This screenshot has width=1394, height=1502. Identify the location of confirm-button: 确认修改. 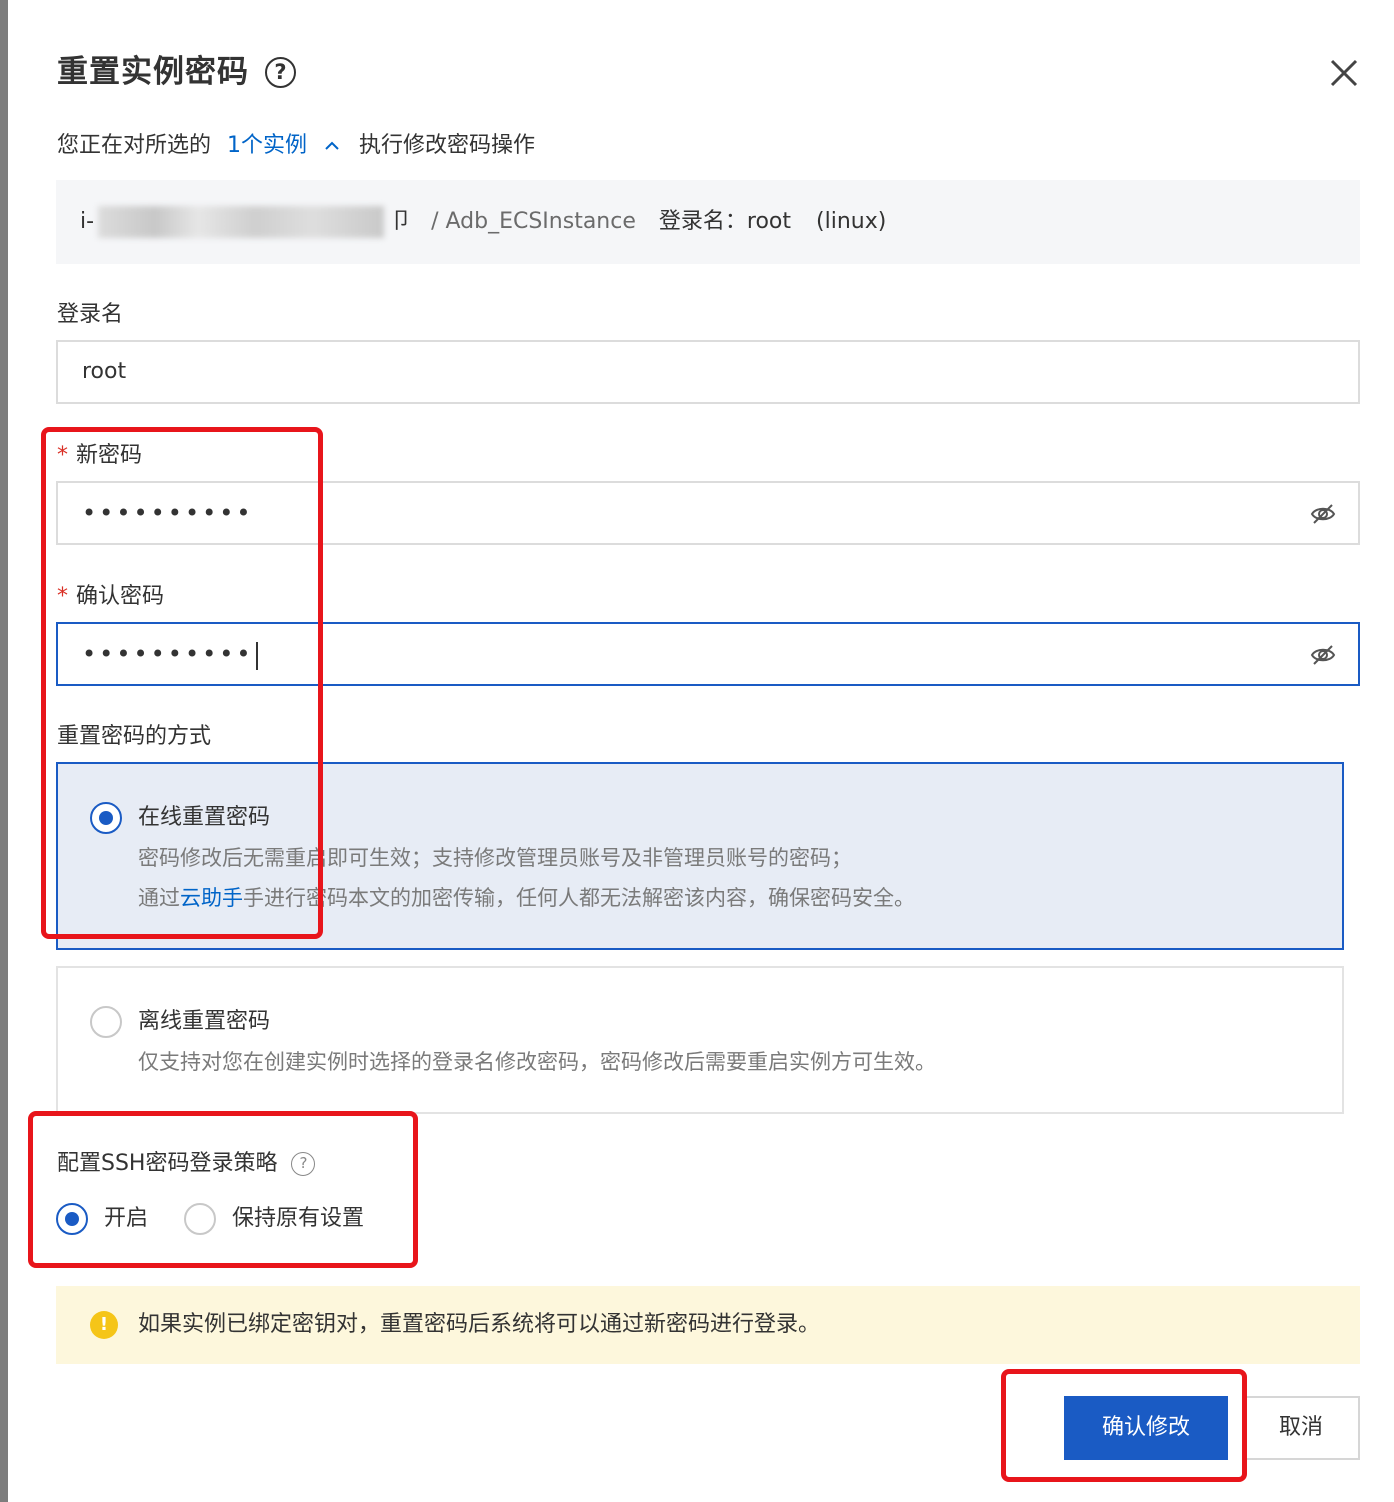
(1146, 1428).